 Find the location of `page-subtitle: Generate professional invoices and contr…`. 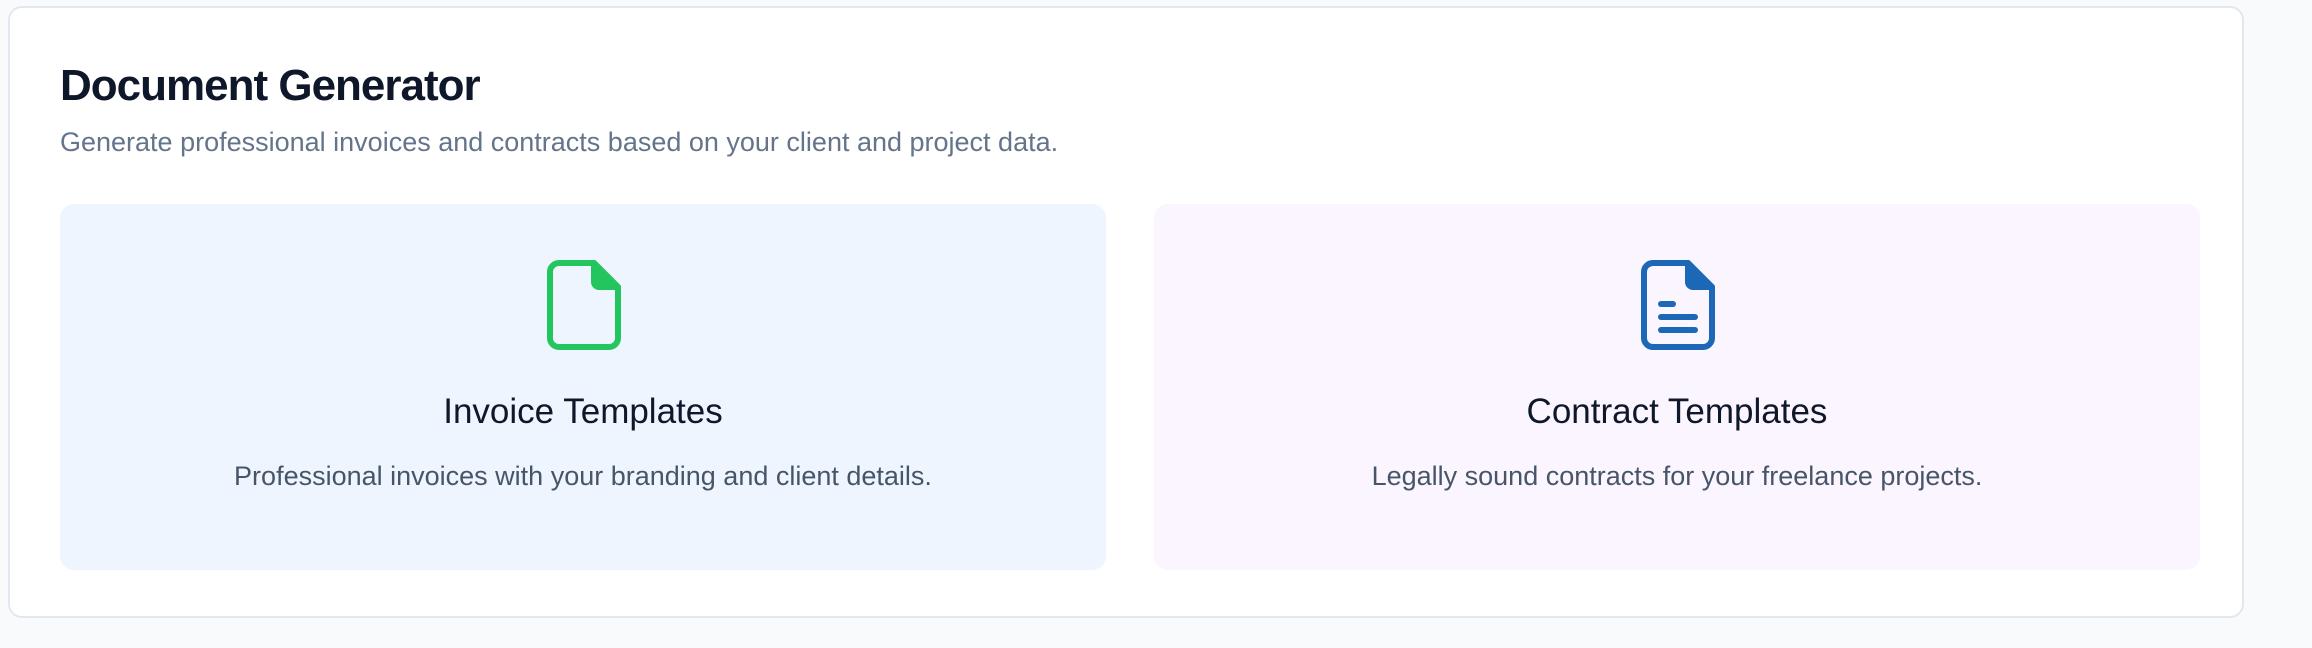

page-subtitle: Generate professional invoices and contr… is located at coordinates (559, 142).